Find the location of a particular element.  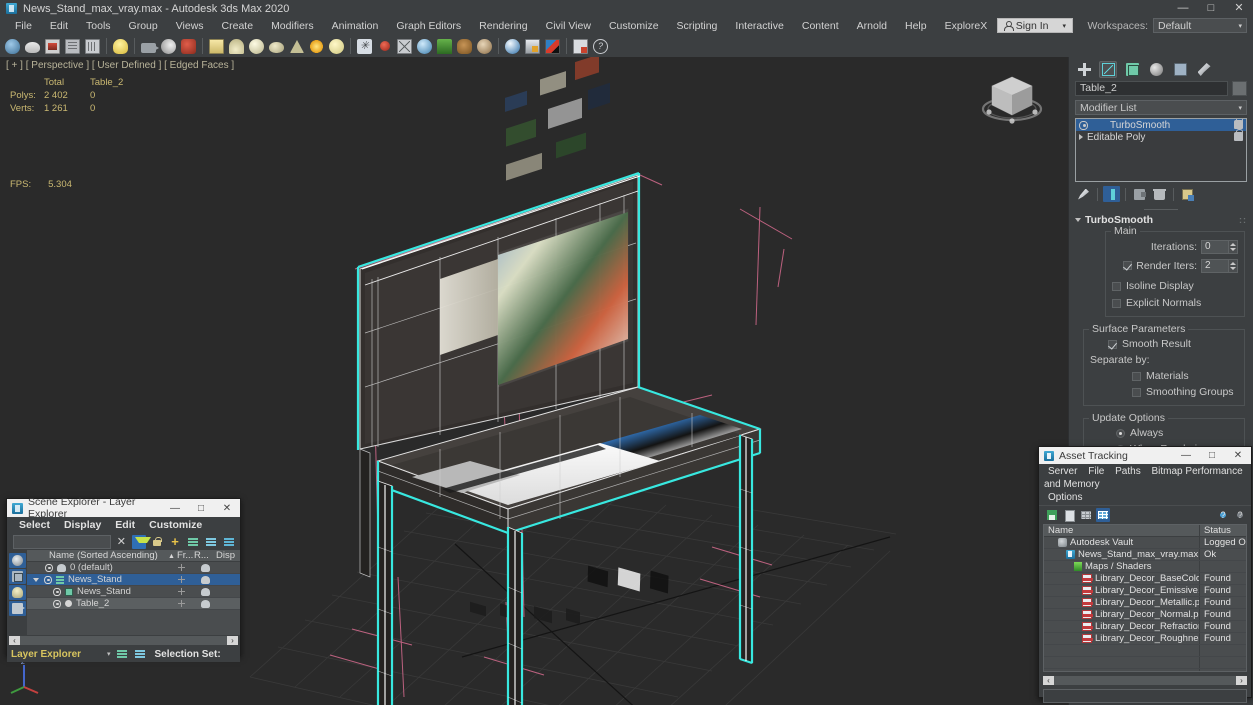

scene-explorer-close: ✕ is located at coordinates (227, 508).